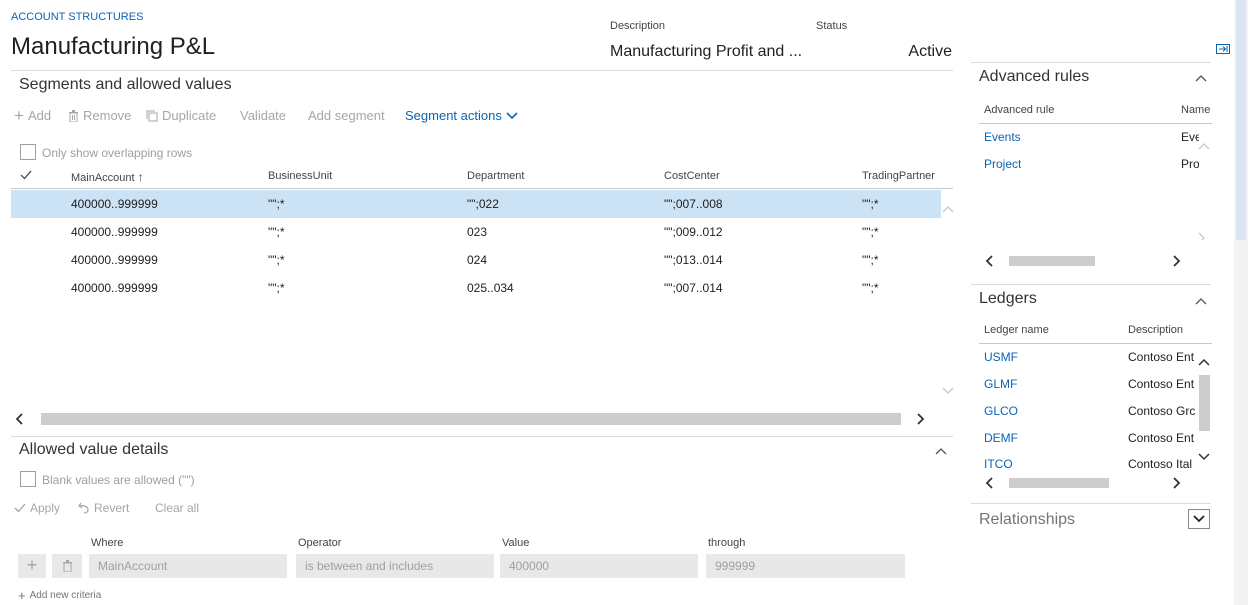 The image size is (1252, 605). I want to click on cell-department: 023, so click(477, 232).